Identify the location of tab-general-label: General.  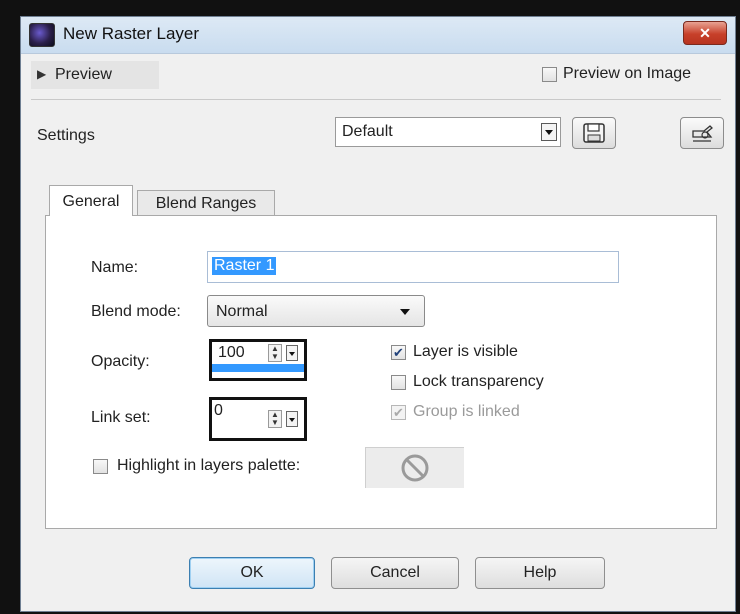
(91, 201).